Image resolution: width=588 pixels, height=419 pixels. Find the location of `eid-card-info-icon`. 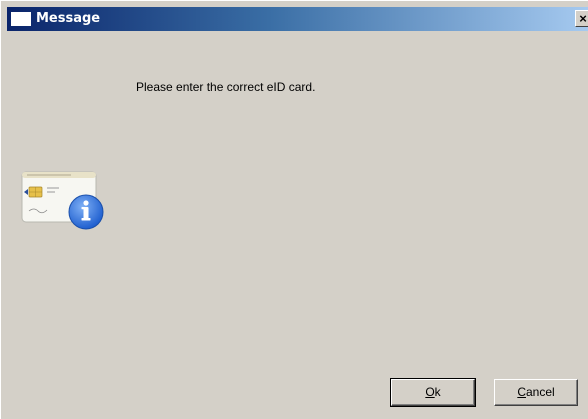

eid-card-info-icon is located at coordinates (64, 199).